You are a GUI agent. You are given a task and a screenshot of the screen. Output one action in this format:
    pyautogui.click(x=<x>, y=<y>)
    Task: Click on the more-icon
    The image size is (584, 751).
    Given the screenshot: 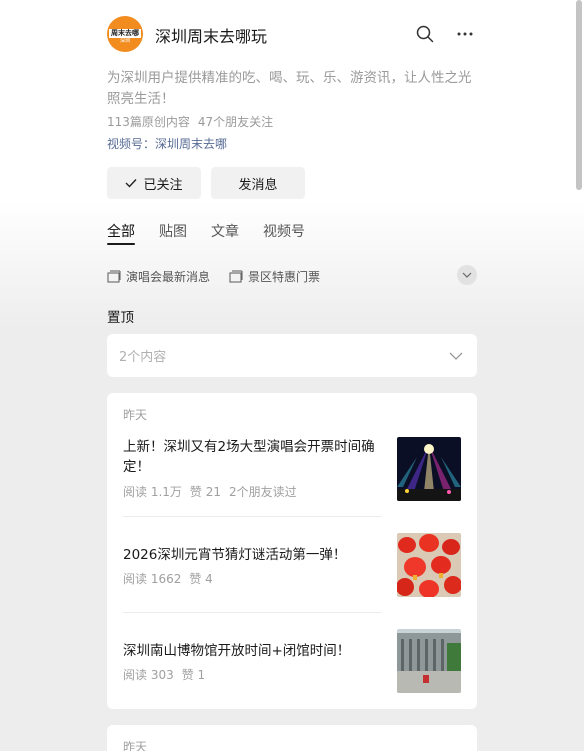 What is the action you would take?
    pyautogui.click(x=465, y=34)
    